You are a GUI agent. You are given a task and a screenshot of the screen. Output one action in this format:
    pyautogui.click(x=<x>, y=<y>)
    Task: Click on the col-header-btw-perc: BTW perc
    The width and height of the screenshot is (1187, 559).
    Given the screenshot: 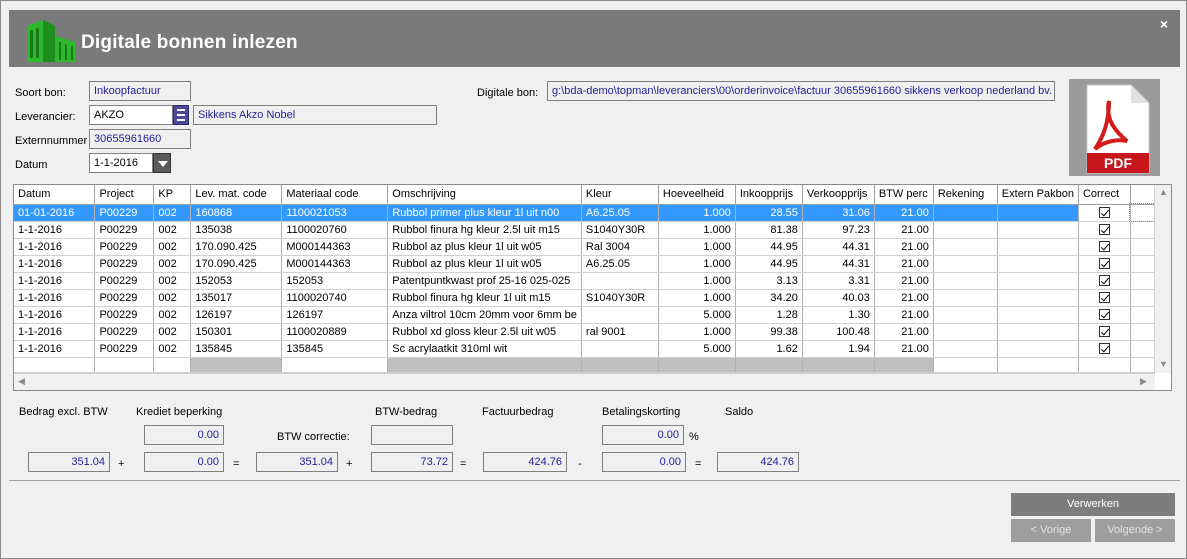 What is the action you would take?
    pyautogui.click(x=904, y=195)
    